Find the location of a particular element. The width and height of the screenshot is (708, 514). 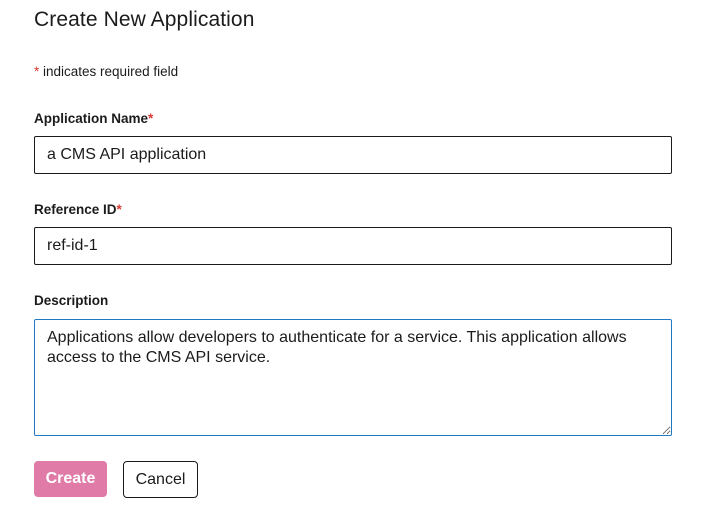

application-name-input is located at coordinates (353, 155).